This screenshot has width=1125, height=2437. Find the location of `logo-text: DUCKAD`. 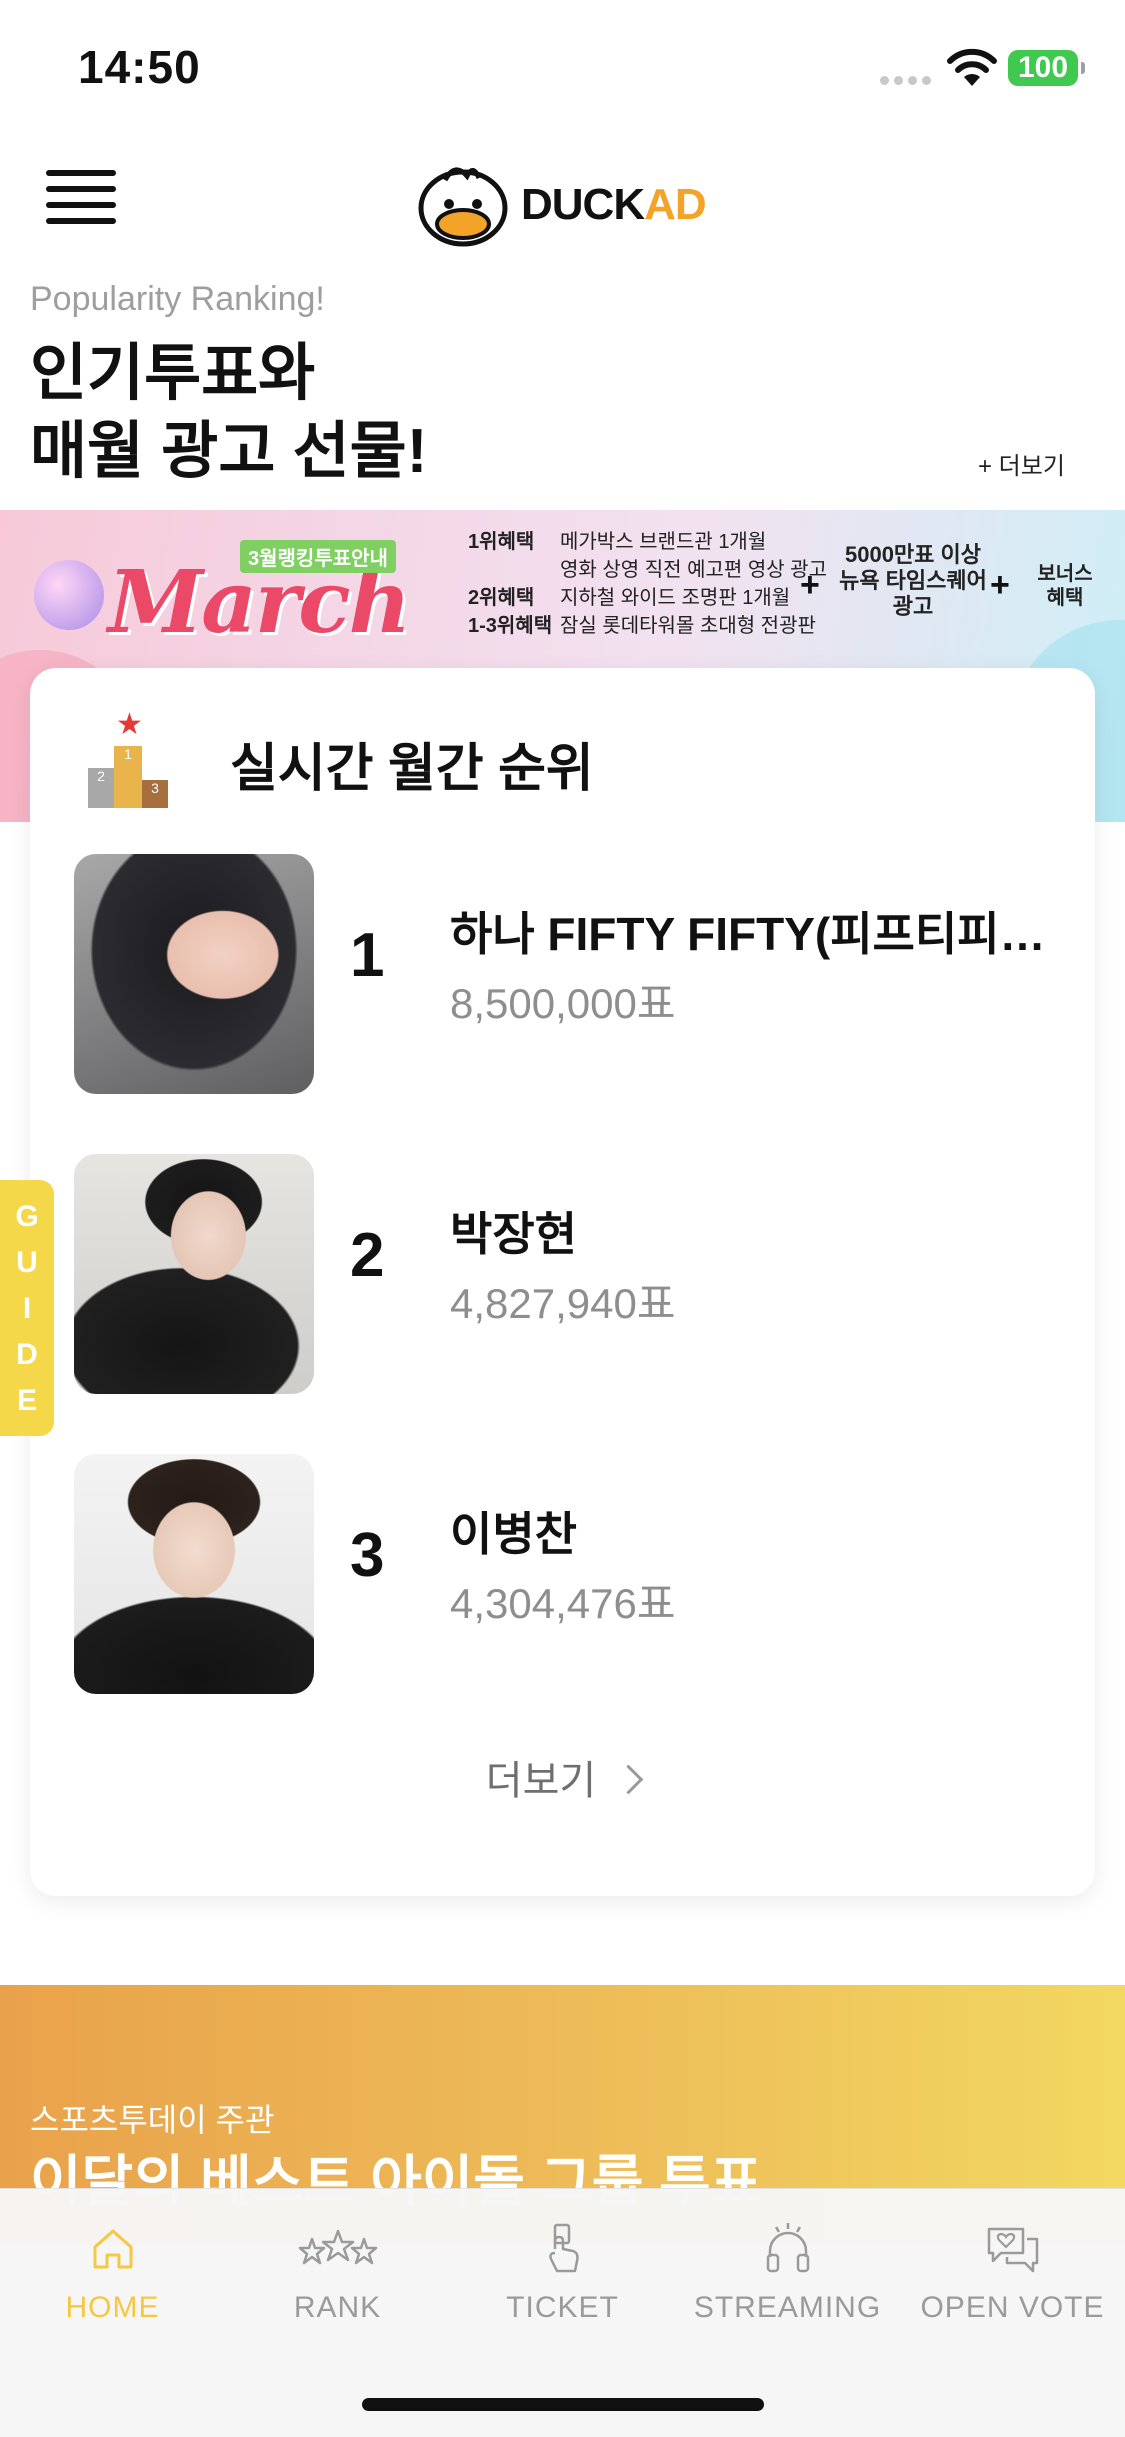

logo-text: DUCKAD is located at coordinates (614, 204).